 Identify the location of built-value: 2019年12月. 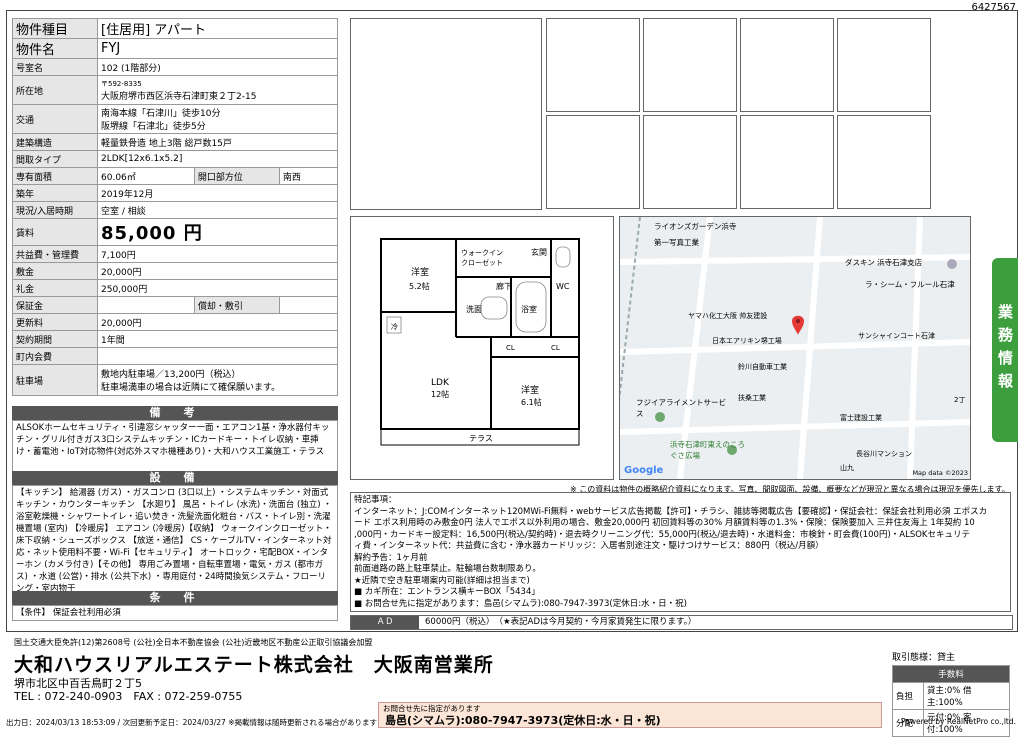
(217, 193).